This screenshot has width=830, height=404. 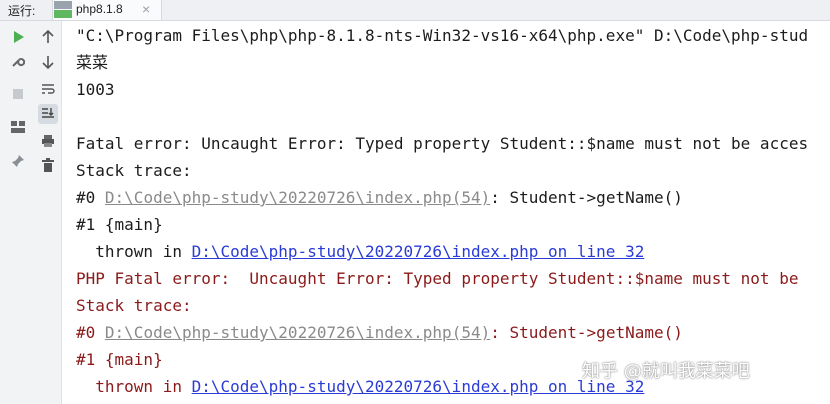 What do you see at coordinates (48, 37) in the screenshot?
I see `arrow-up-icon` at bounding box center [48, 37].